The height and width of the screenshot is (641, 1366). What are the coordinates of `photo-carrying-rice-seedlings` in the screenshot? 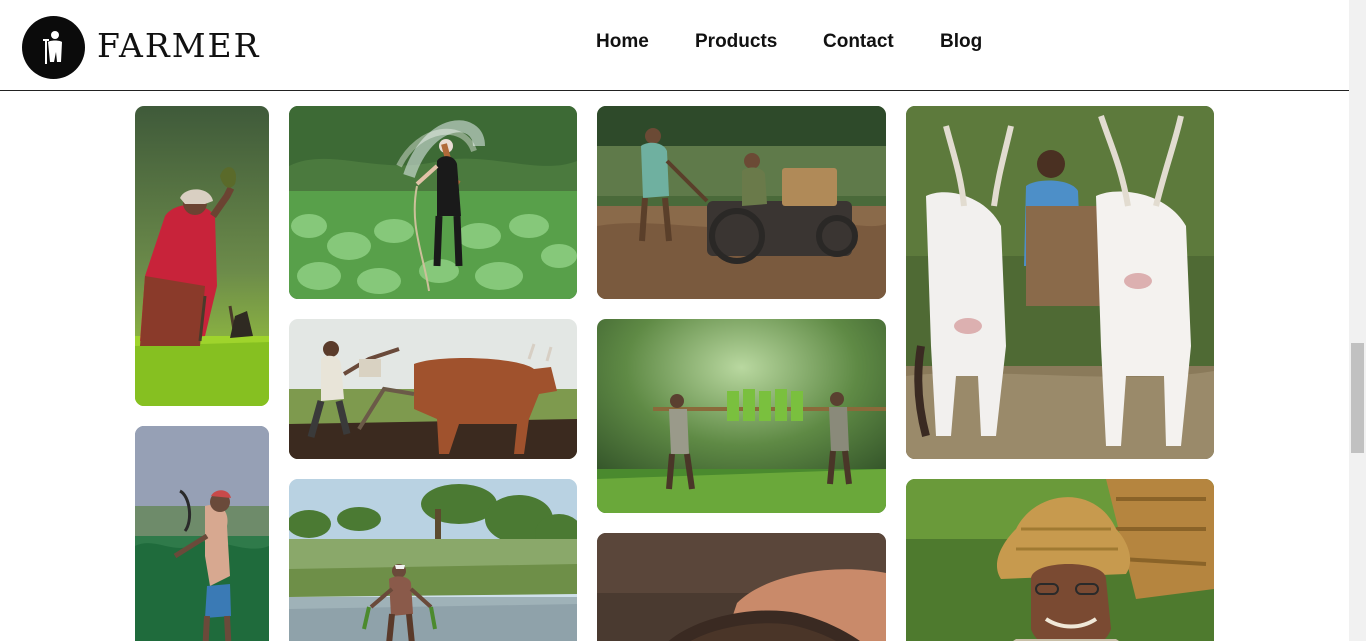 It's located at (741, 416).